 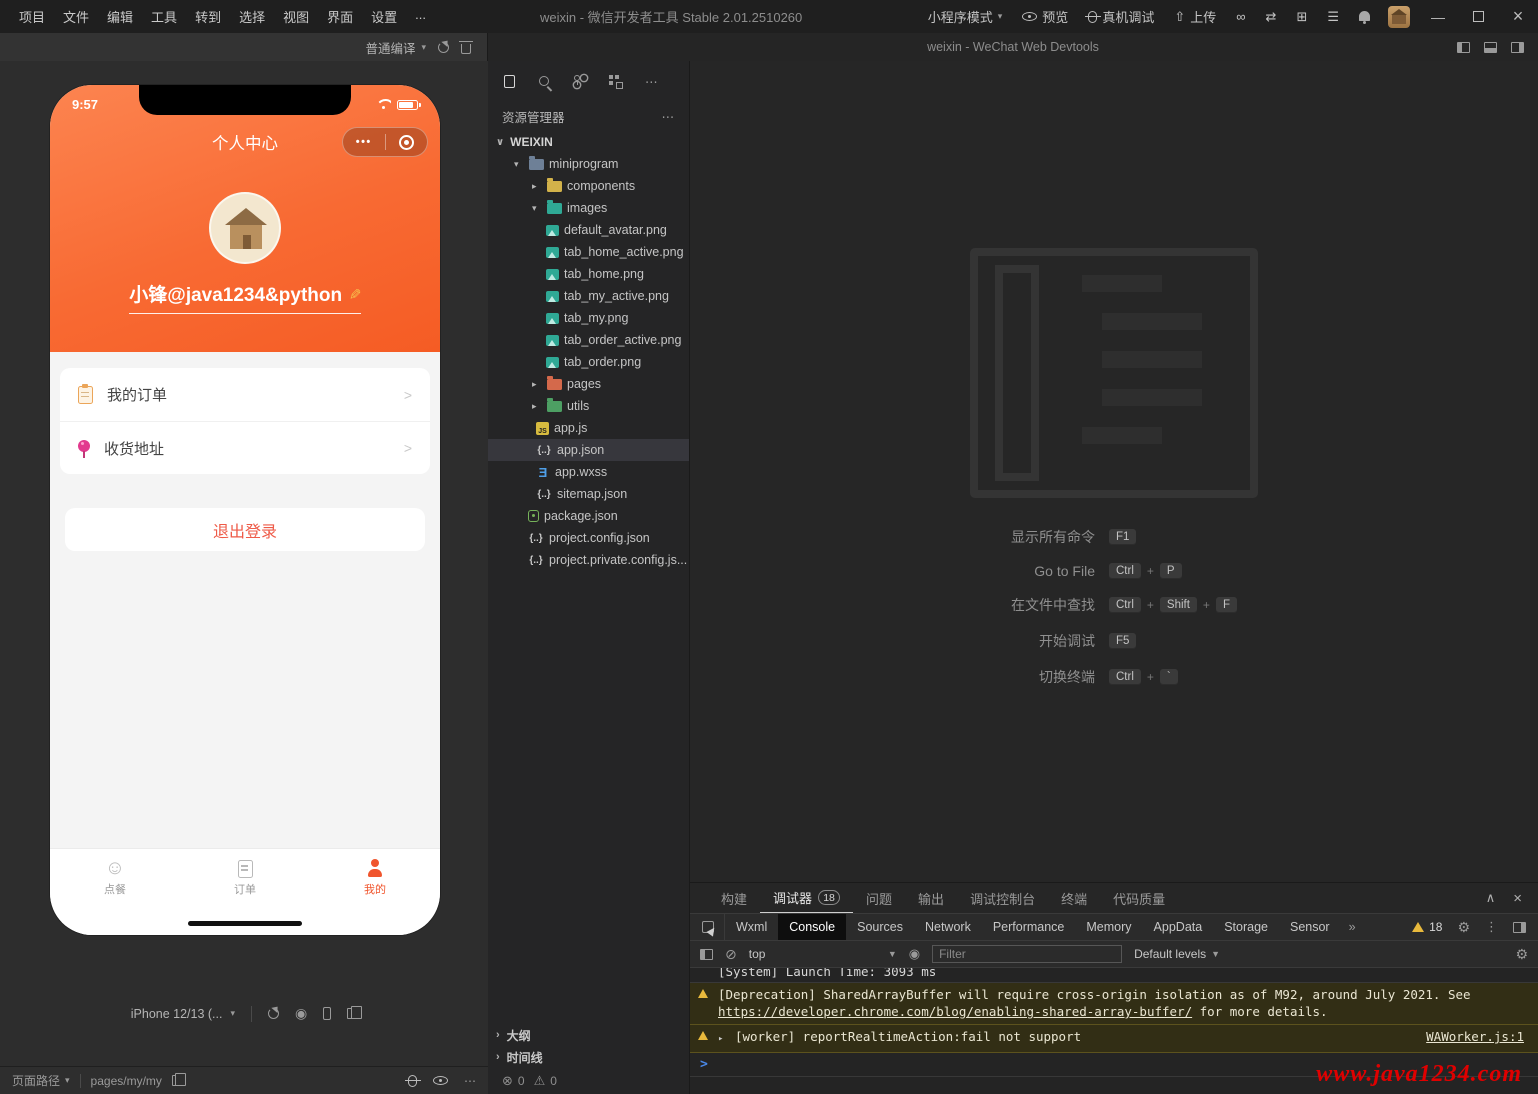 What do you see at coordinates (880, 927) in the screenshot?
I see `tab-sources: Sources` at bounding box center [880, 927].